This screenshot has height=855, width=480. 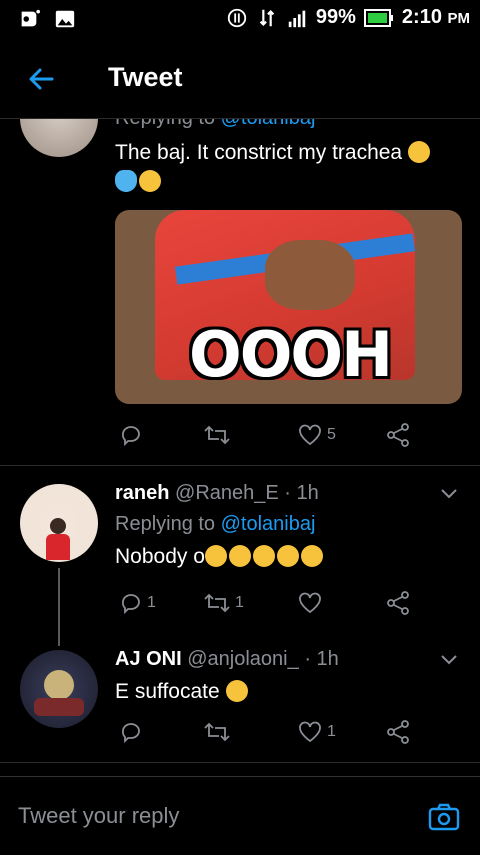 I want to click on notification-icon, so click(x=30, y=18).